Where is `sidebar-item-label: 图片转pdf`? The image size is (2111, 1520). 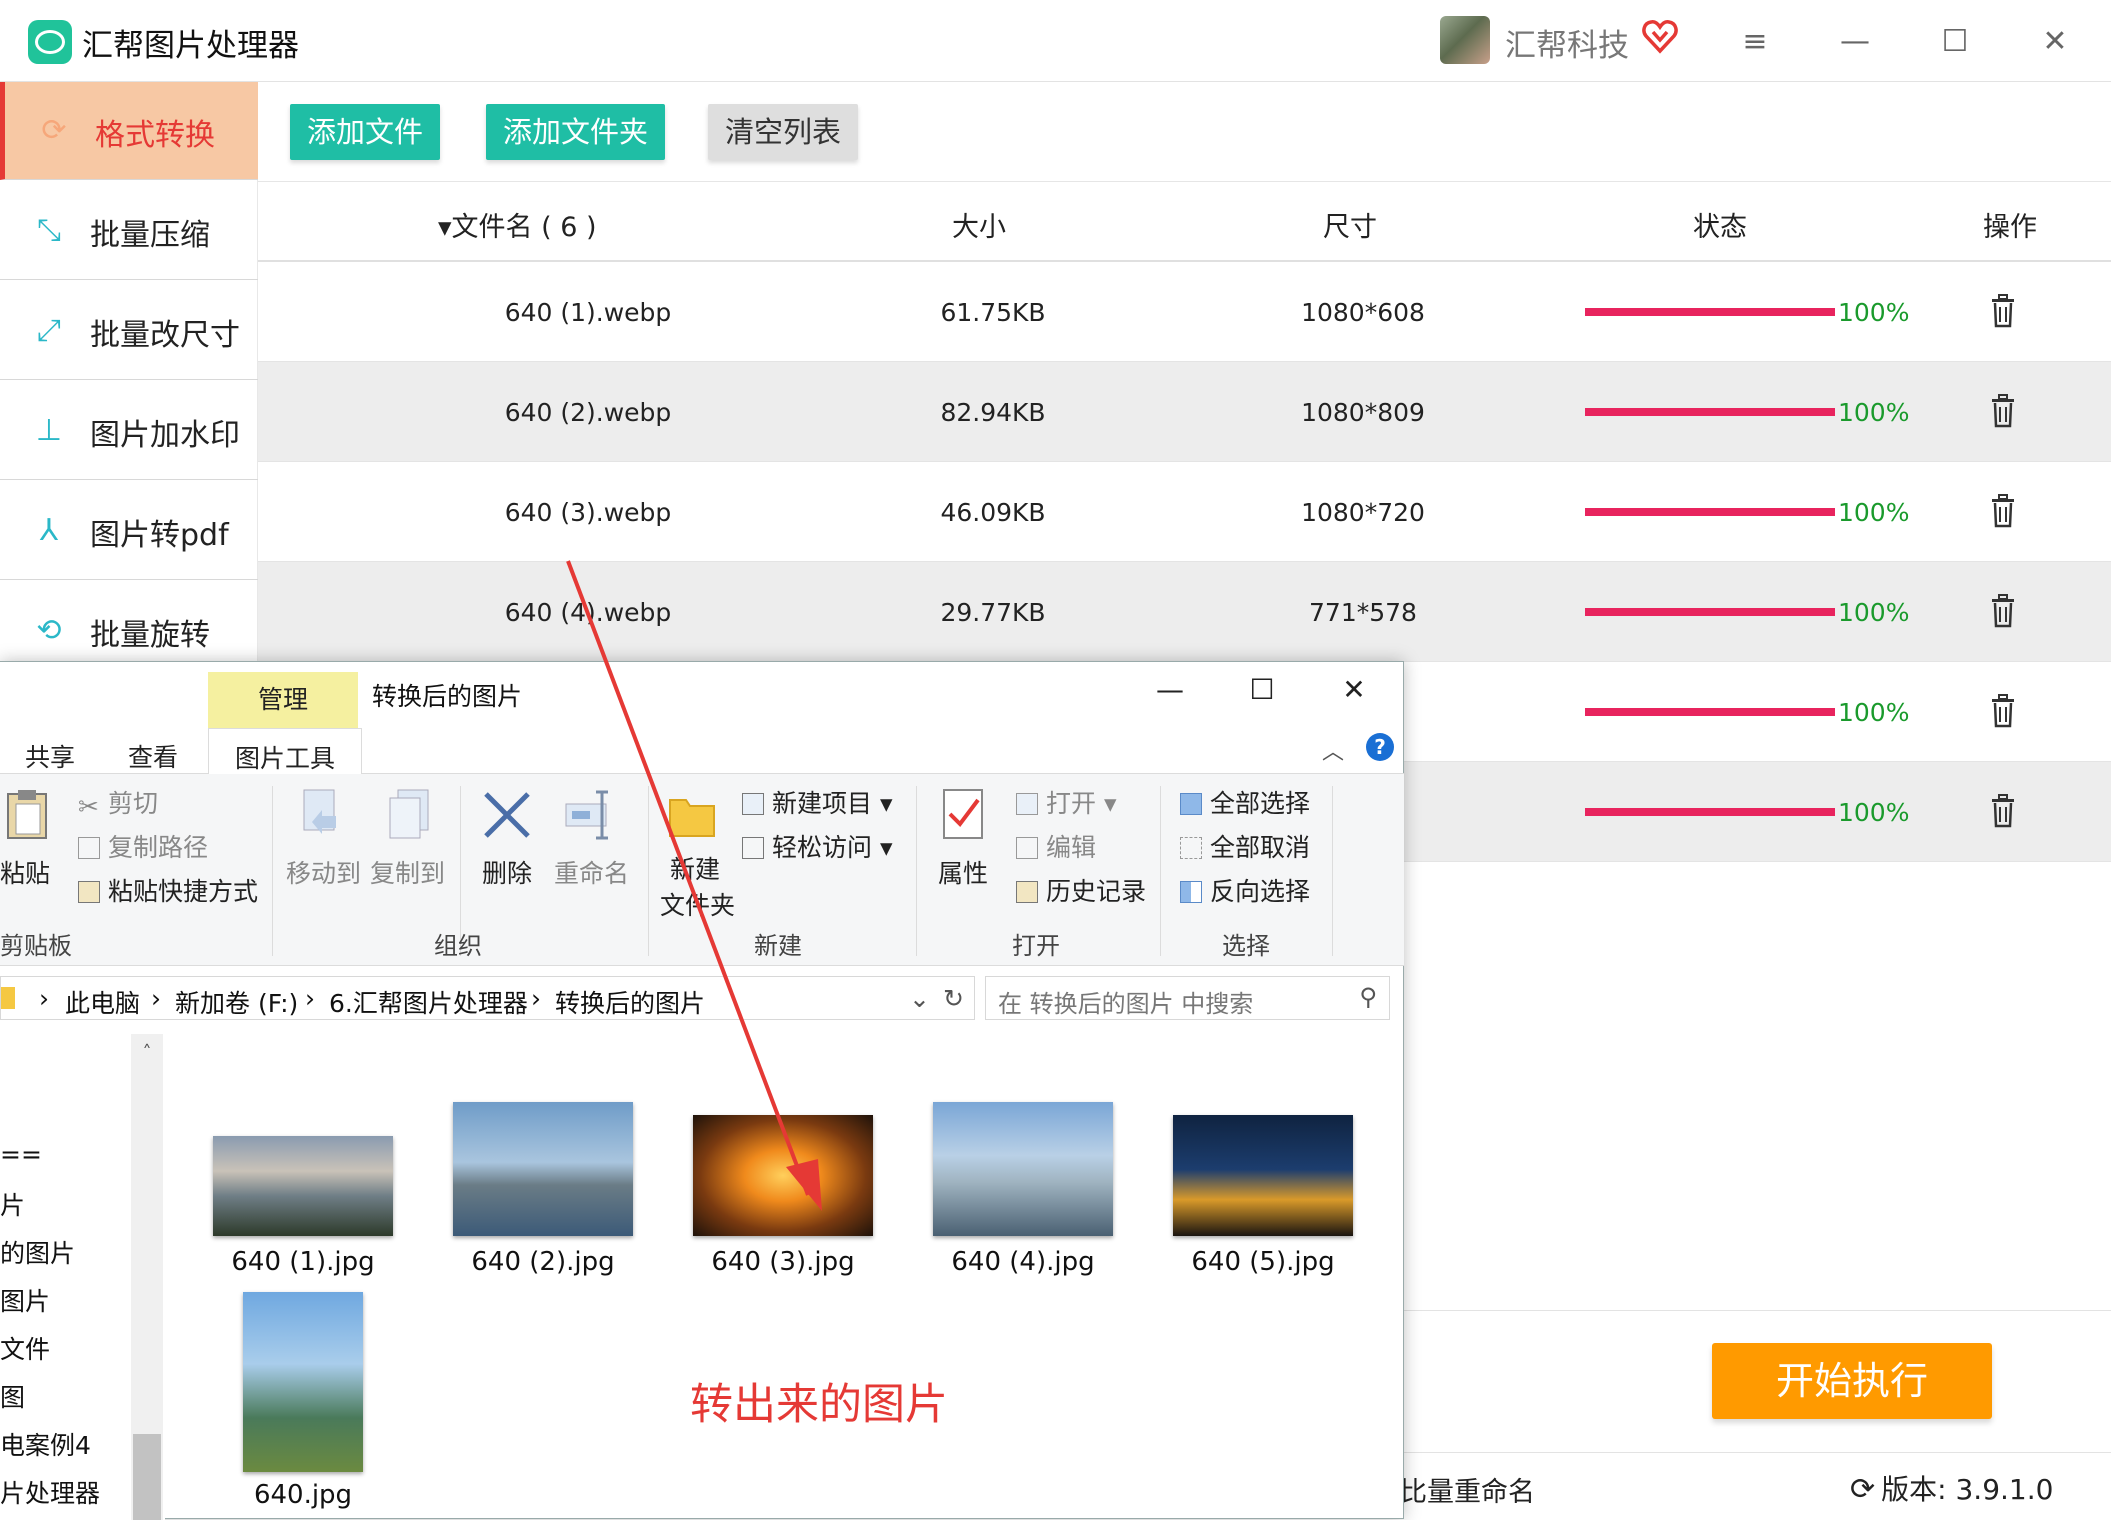
sidebar-item-label: 图片转pdf is located at coordinates (159, 535).